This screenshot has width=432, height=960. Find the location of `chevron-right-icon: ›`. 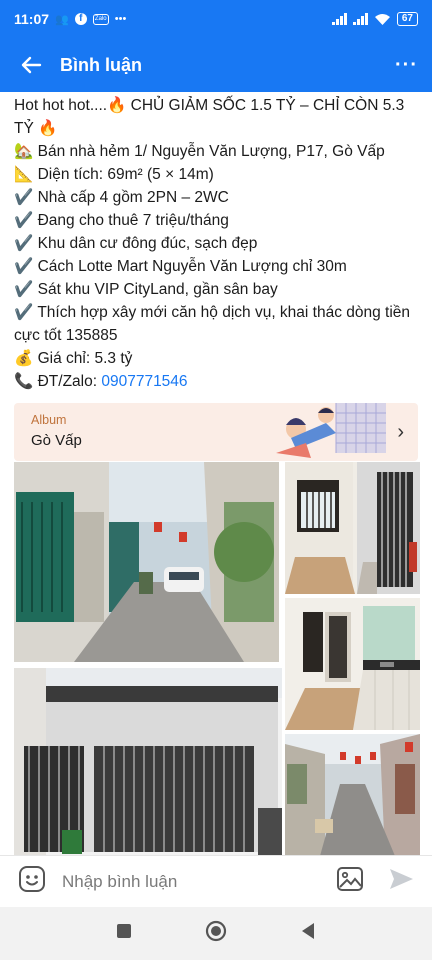

chevron-right-icon: › is located at coordinates (400, 432).